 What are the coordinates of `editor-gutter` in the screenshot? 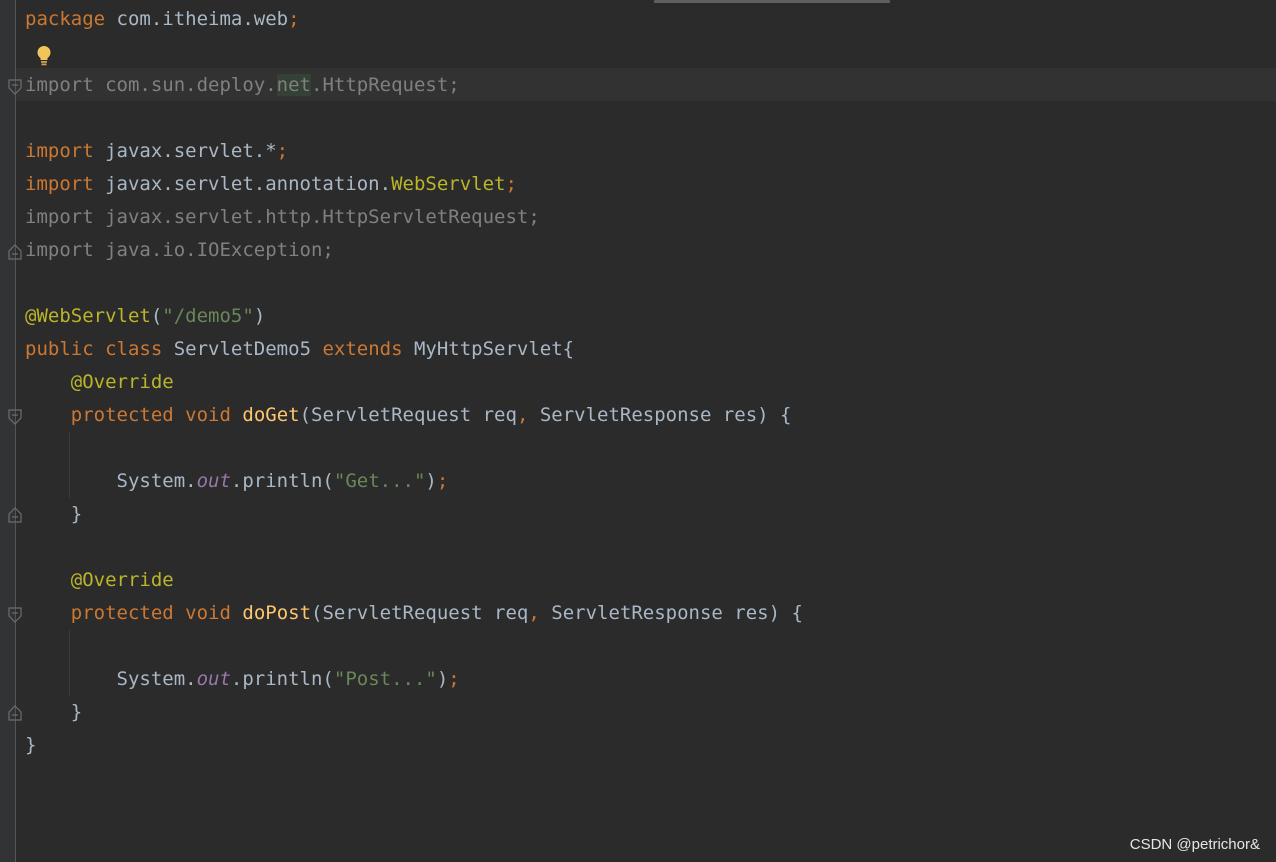 It's located at (8, 431).